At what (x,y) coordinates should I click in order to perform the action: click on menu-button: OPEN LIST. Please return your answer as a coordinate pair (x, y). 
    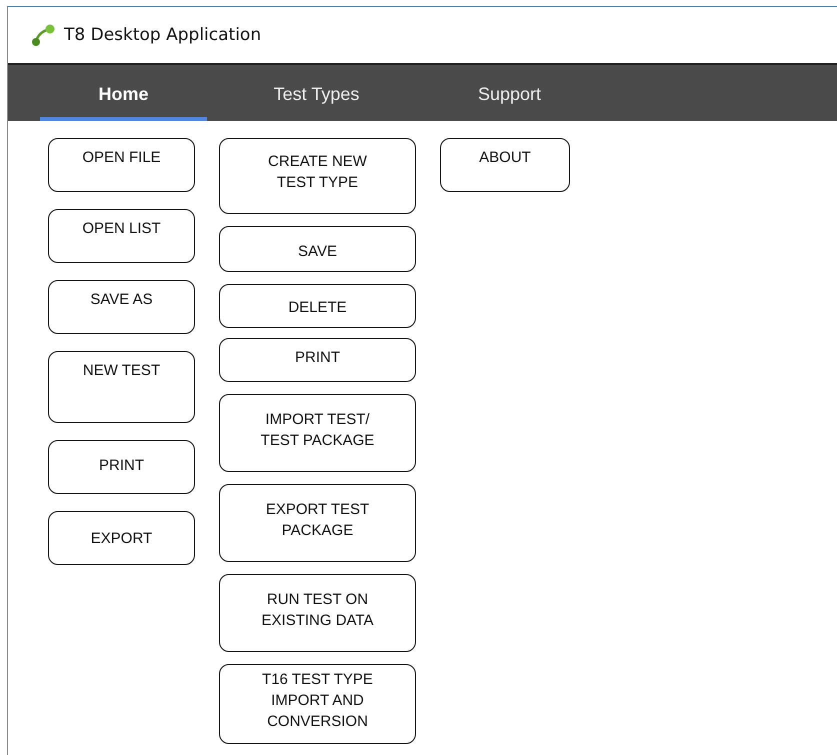
    Looking at the image, I should click on (121, 236).